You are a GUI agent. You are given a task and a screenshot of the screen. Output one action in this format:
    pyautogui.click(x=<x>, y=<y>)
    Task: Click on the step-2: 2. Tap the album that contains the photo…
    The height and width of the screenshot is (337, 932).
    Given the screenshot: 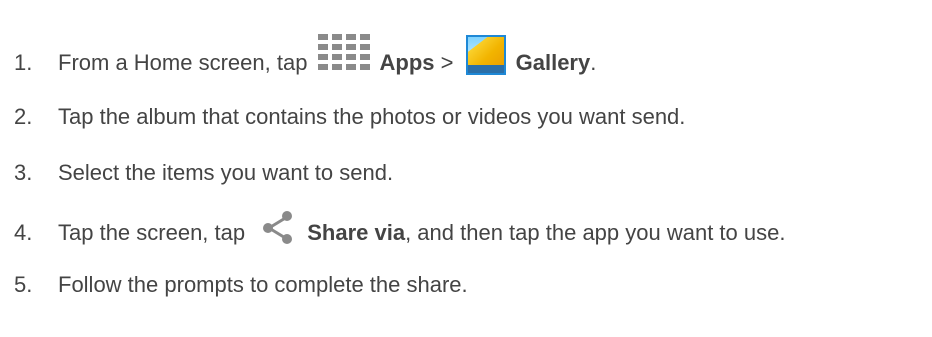 What is the action you would take?
    pyautogui.click(x=349, y=117)
    